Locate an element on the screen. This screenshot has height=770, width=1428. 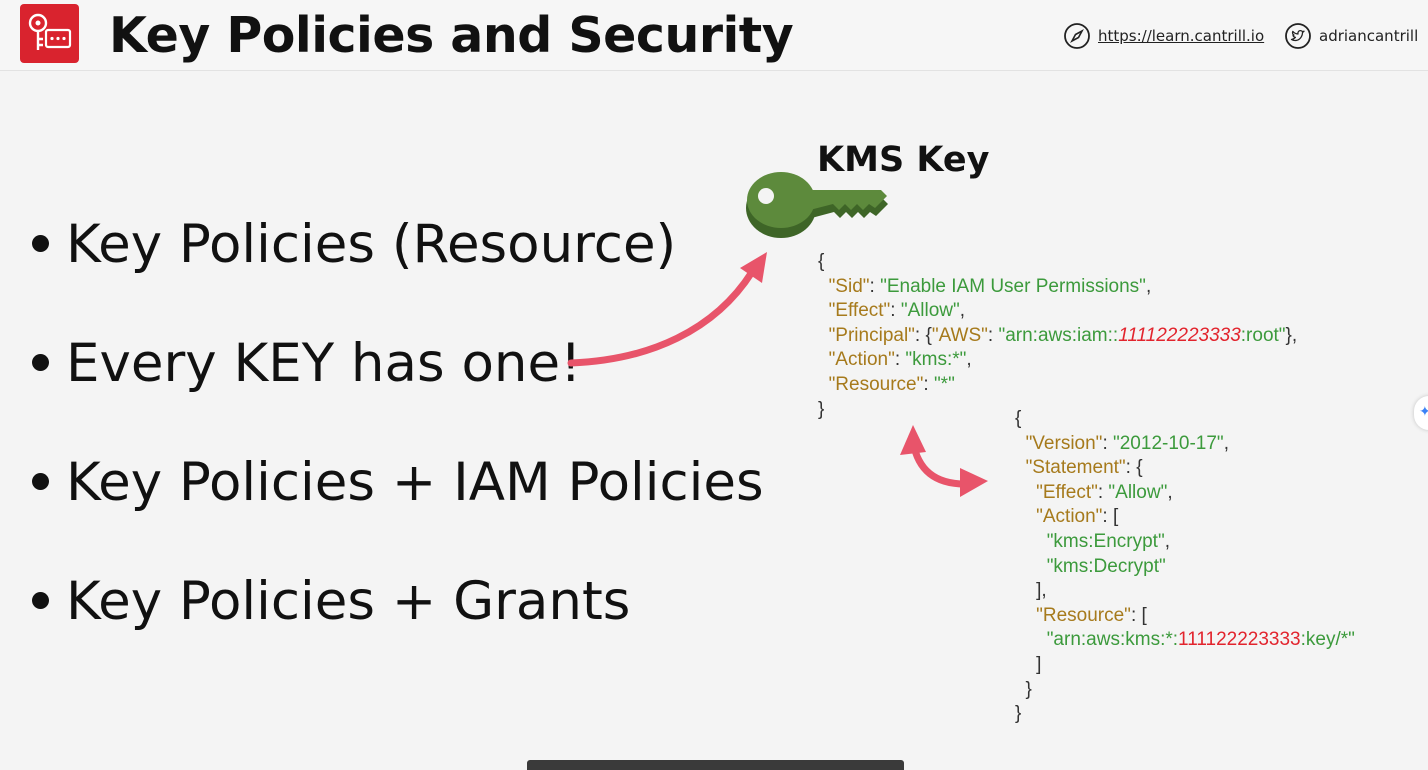
double-arrow-head-right is located at coordinates (974, 482).